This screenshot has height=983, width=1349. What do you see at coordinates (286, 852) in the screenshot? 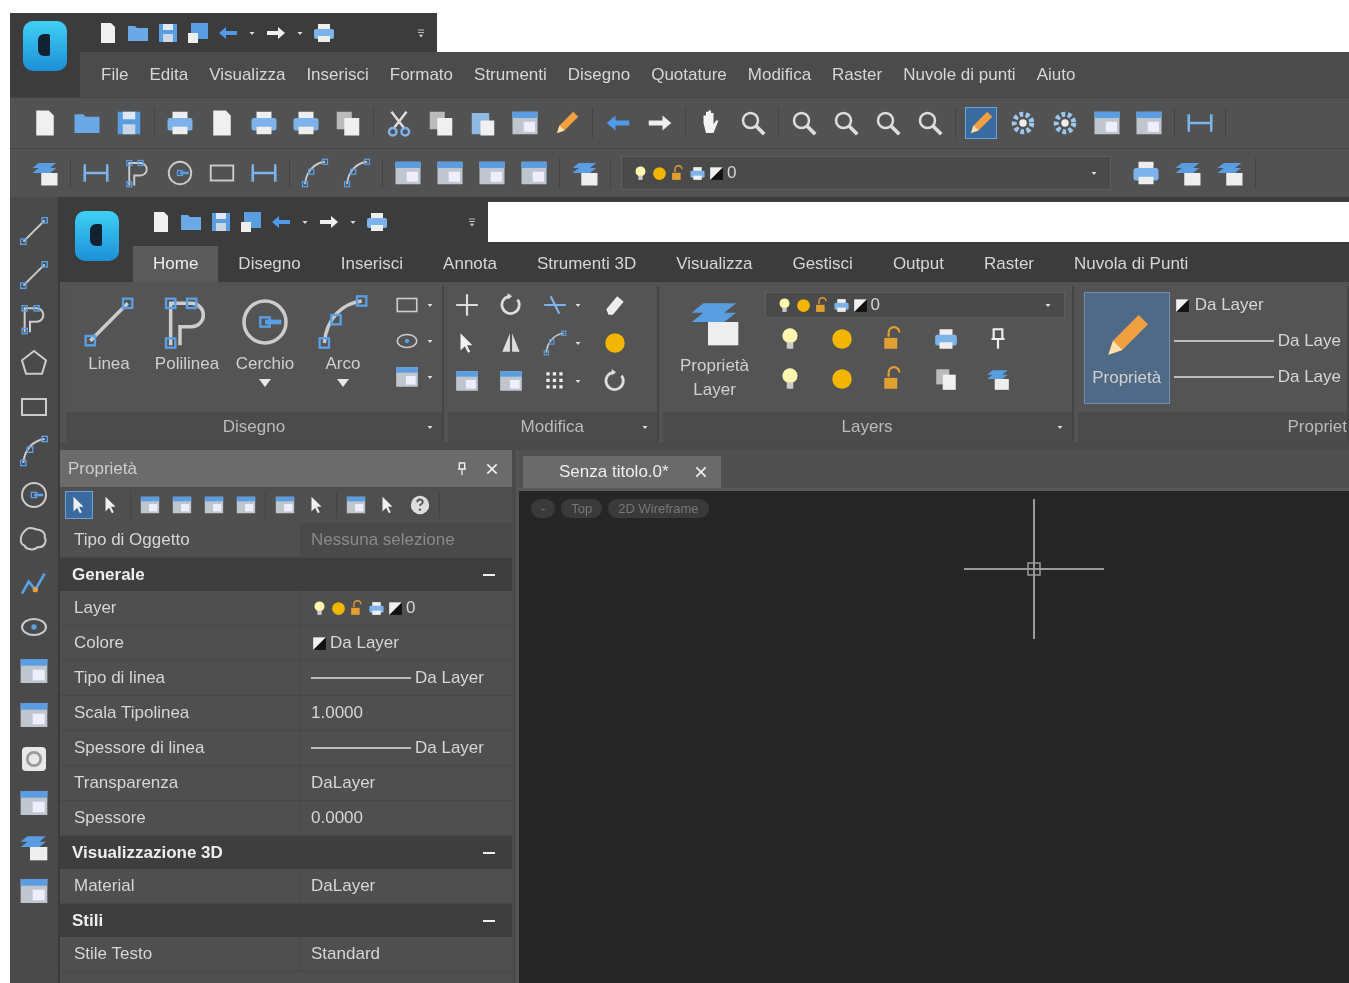
I see `section-header: Visualizzazione 3D` at bounding box center [286, 852].